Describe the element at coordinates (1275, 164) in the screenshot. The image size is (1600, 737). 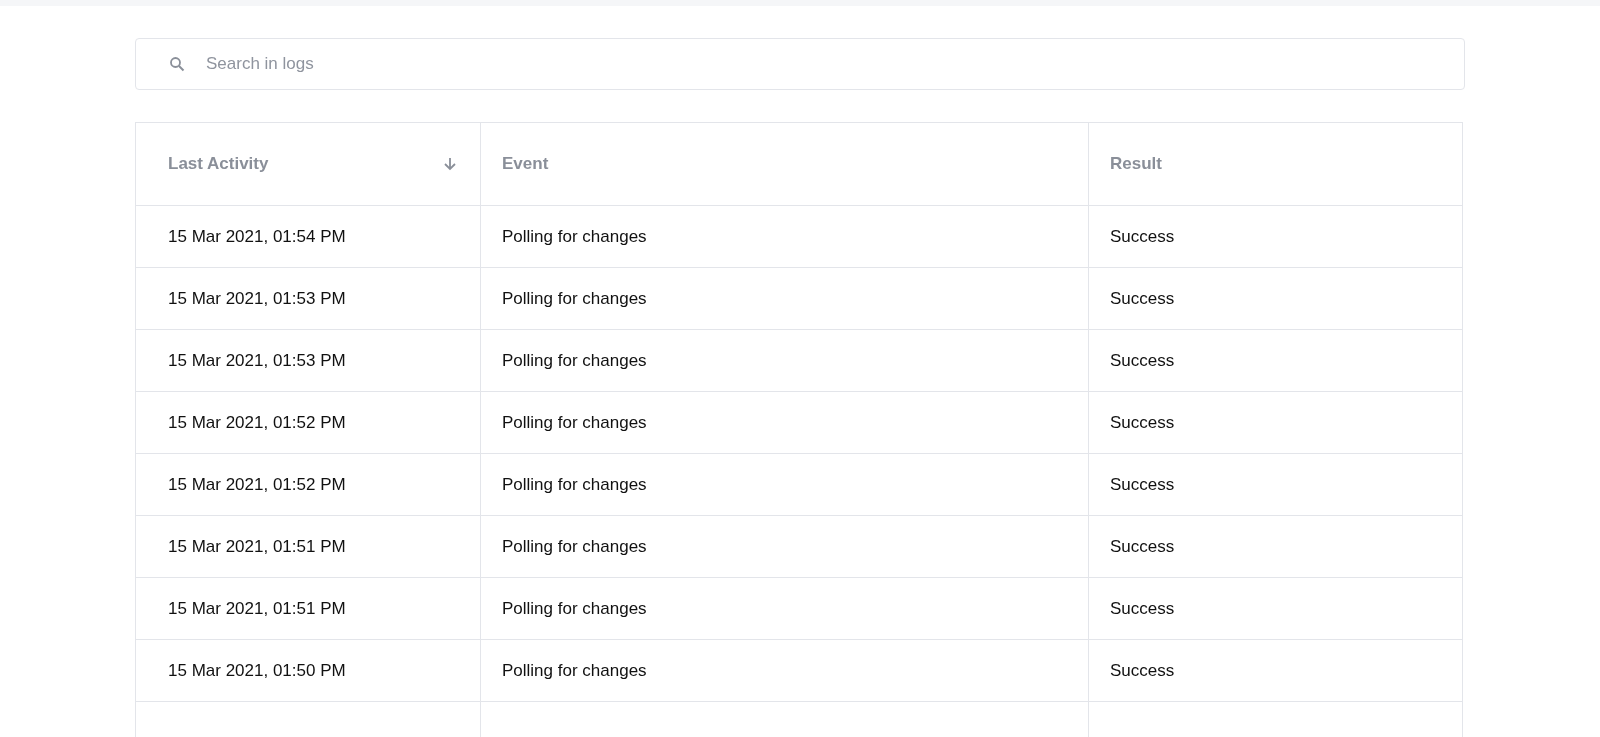
I see `column-header: Result` at that location.